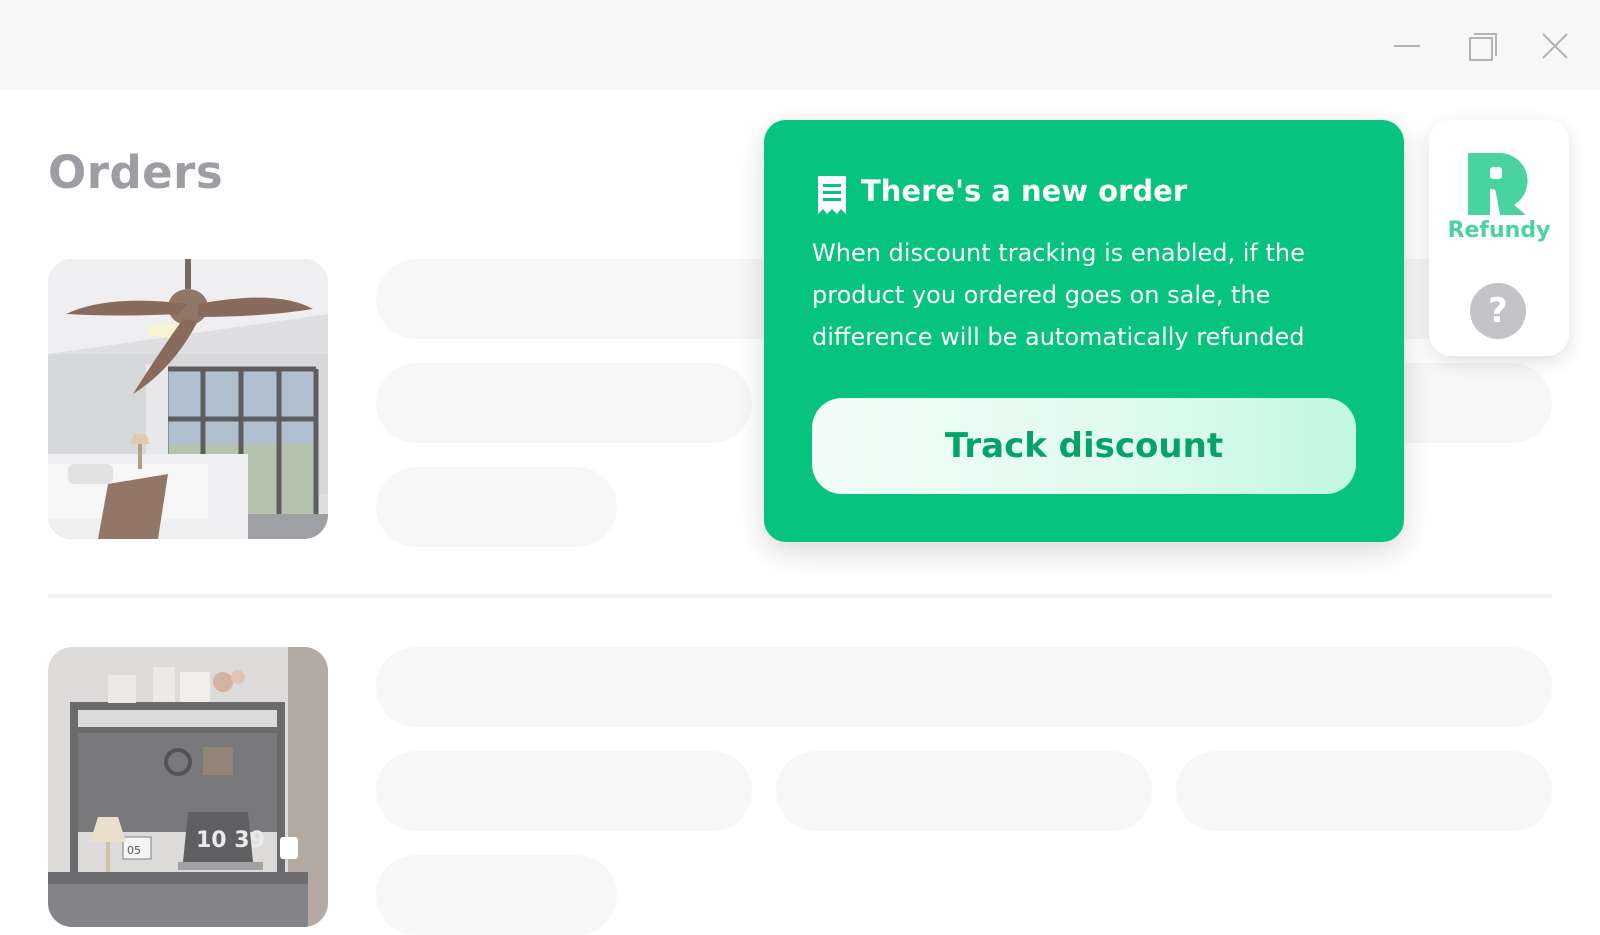 Image resolution: width=1600 pixels, height=935 pixels. Describe the element at coordinates (134, 850) in the screenshot. I see `svg-text: 05` at that location.